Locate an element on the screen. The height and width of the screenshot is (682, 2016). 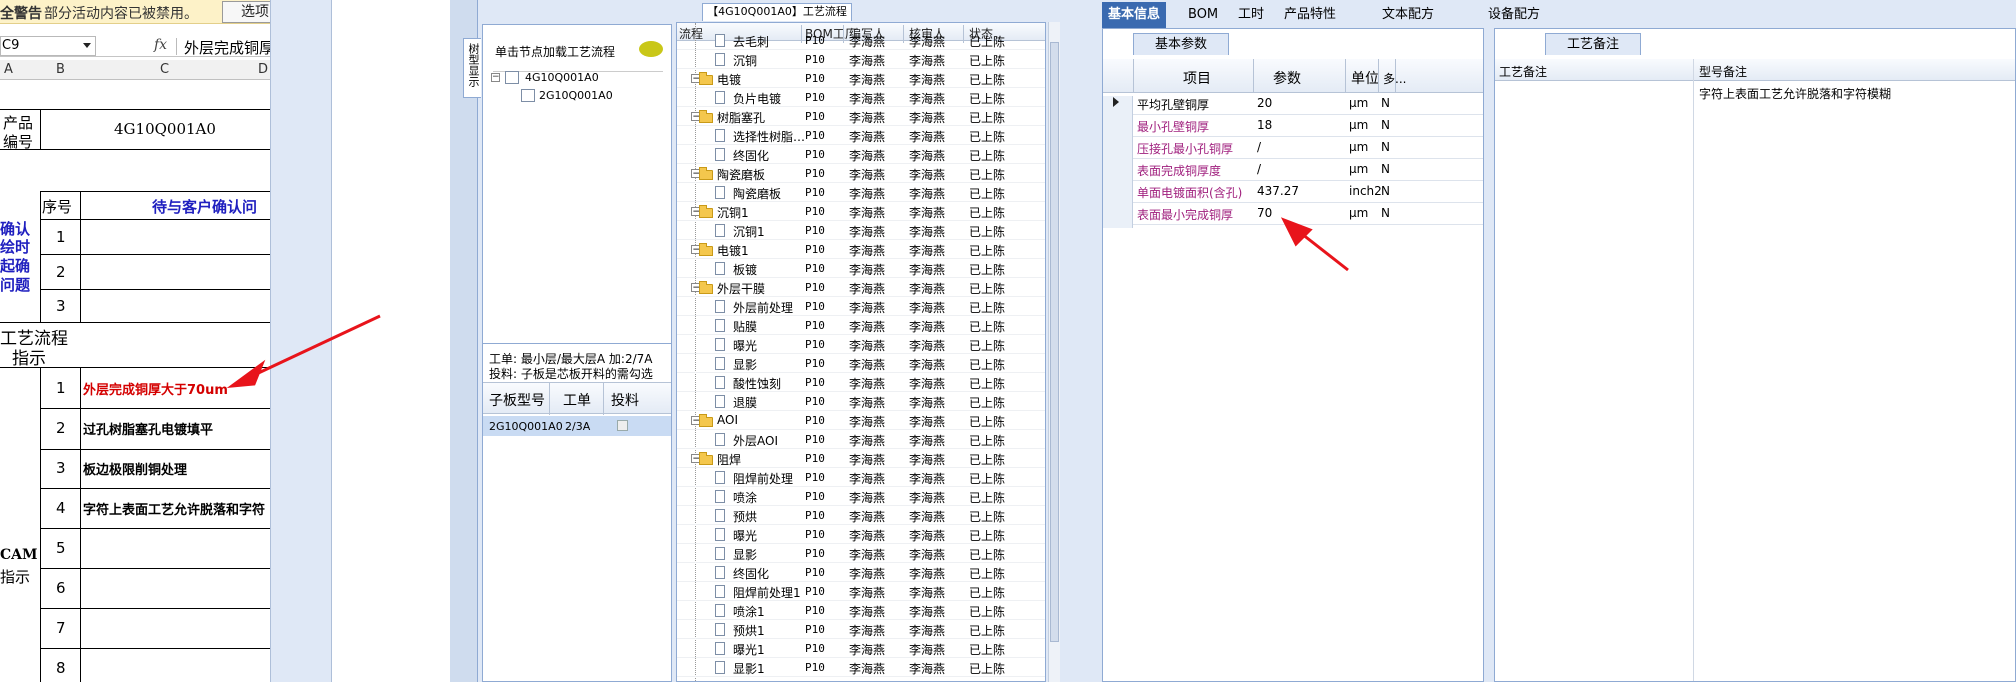
flow-row: 负片电镀 P10 李海燕 李海燕 已上陈 is located at coordinates (861, 97).